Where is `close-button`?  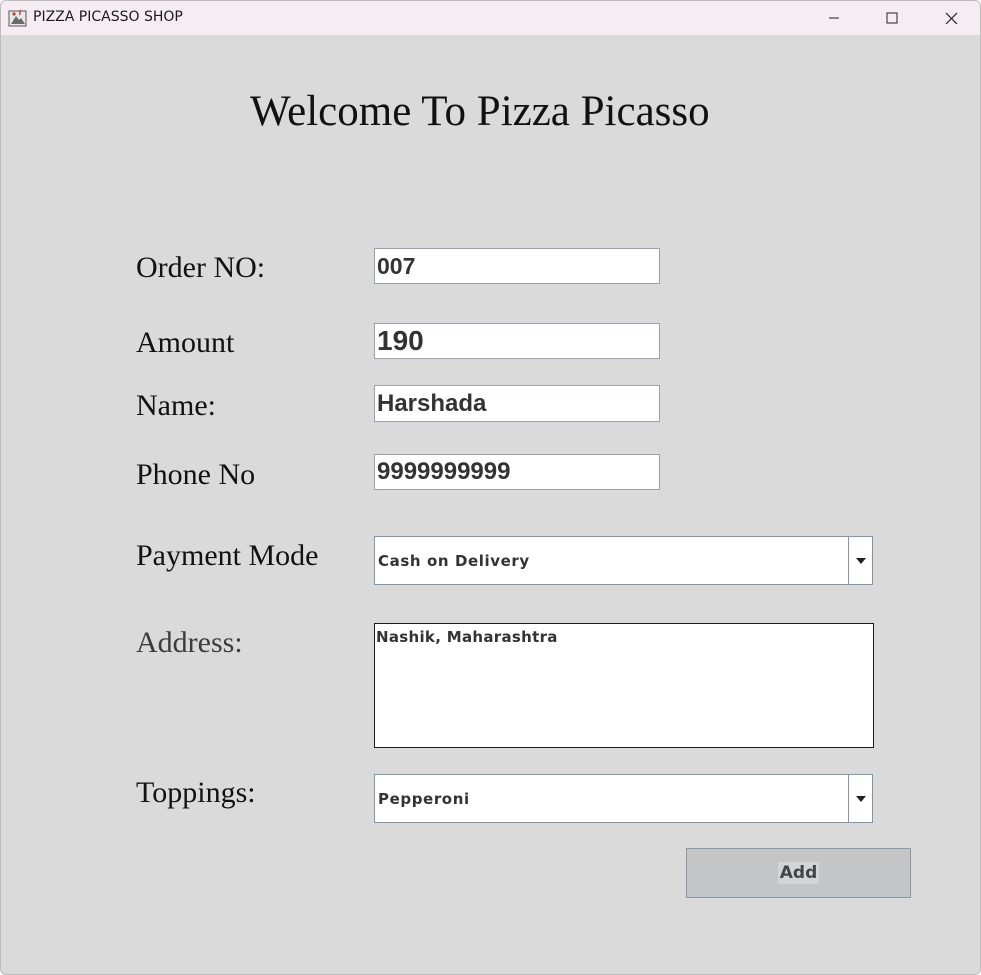
close-button is located at coordinates (951, 18).